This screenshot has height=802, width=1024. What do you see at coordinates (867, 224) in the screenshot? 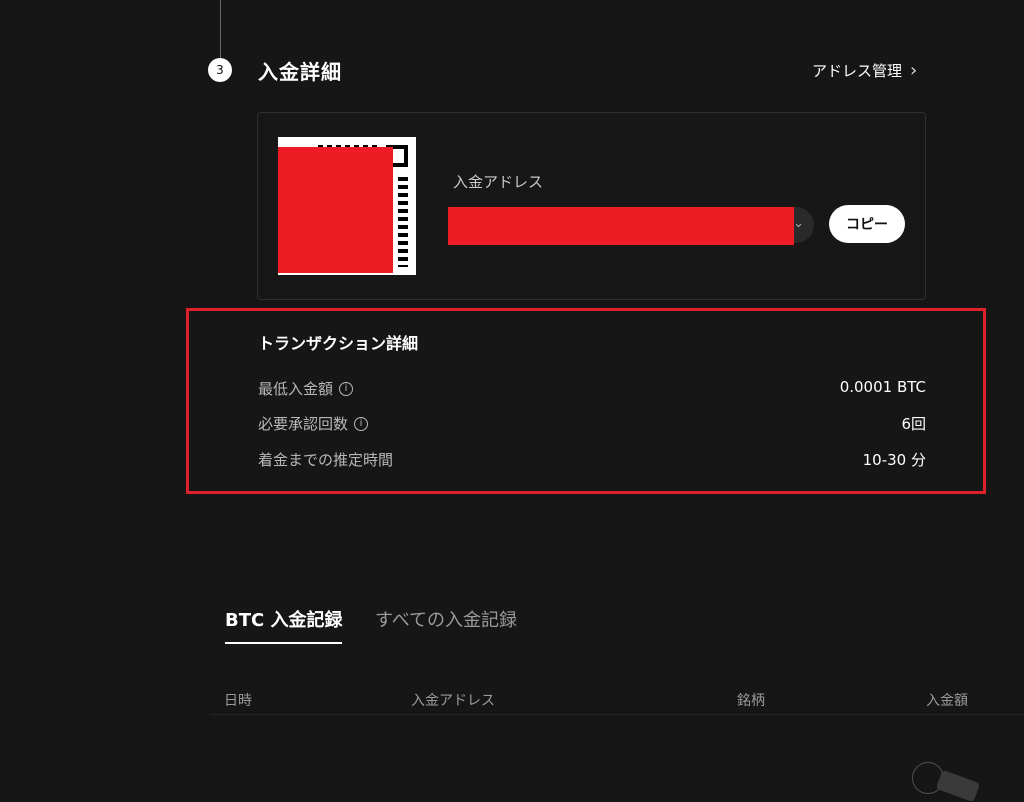
I see `copy-button: コピー` at bounding box center [867, 224].